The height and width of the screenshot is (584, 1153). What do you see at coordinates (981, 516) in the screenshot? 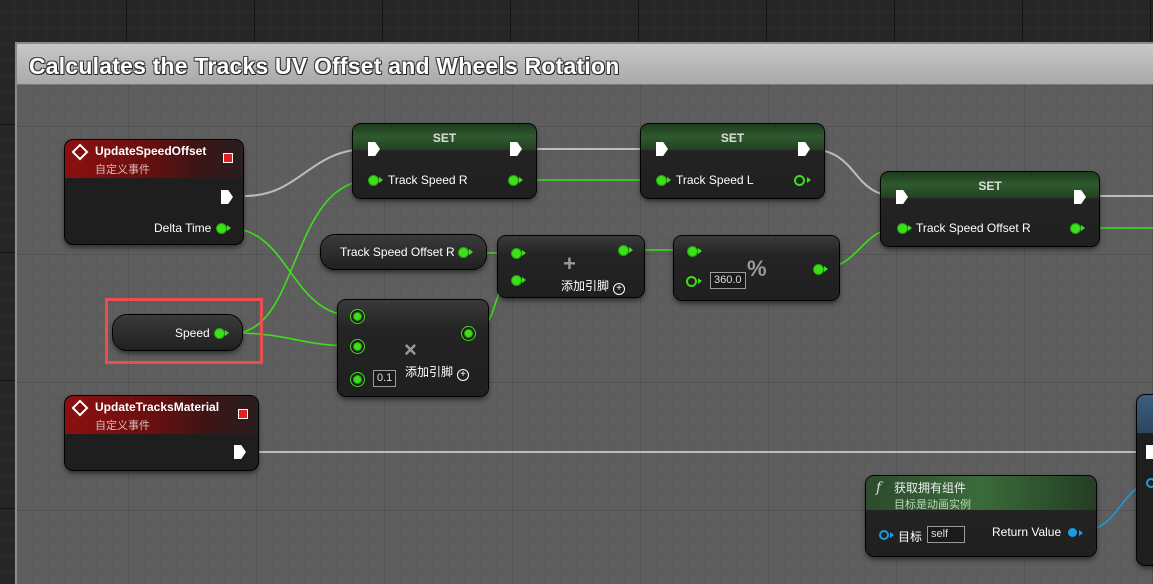
I see `get-owning-component-node: f 获取拥有组件 目标是动画实例 目标 self Return Value` at bounding box center [981, 516].